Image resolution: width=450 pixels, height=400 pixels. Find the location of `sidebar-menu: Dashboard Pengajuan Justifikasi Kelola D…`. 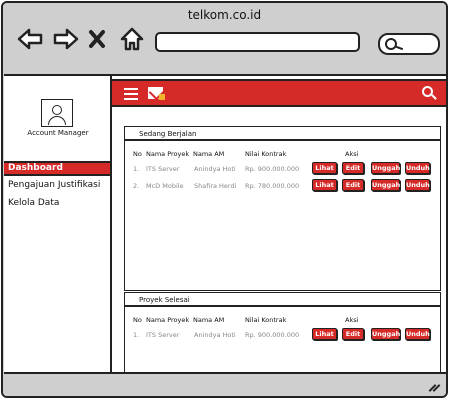

sidebar-menu: Dashboard Pengajuan Justifikasi Kelola D… is located at coordinates (57, 187).